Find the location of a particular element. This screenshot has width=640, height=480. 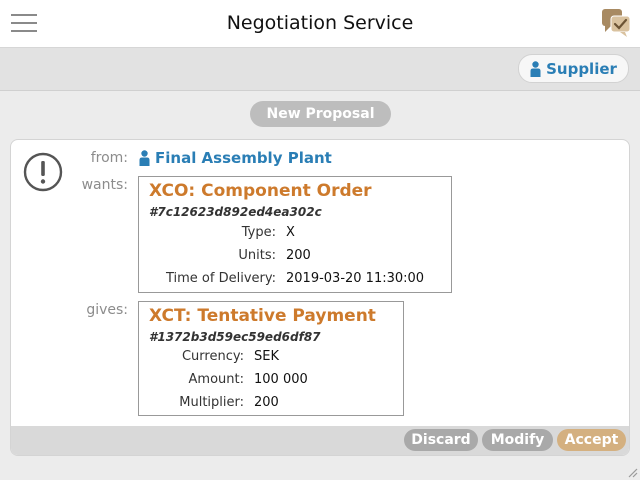

app-header: Negotiation Service is located at coordinates (320, 24).